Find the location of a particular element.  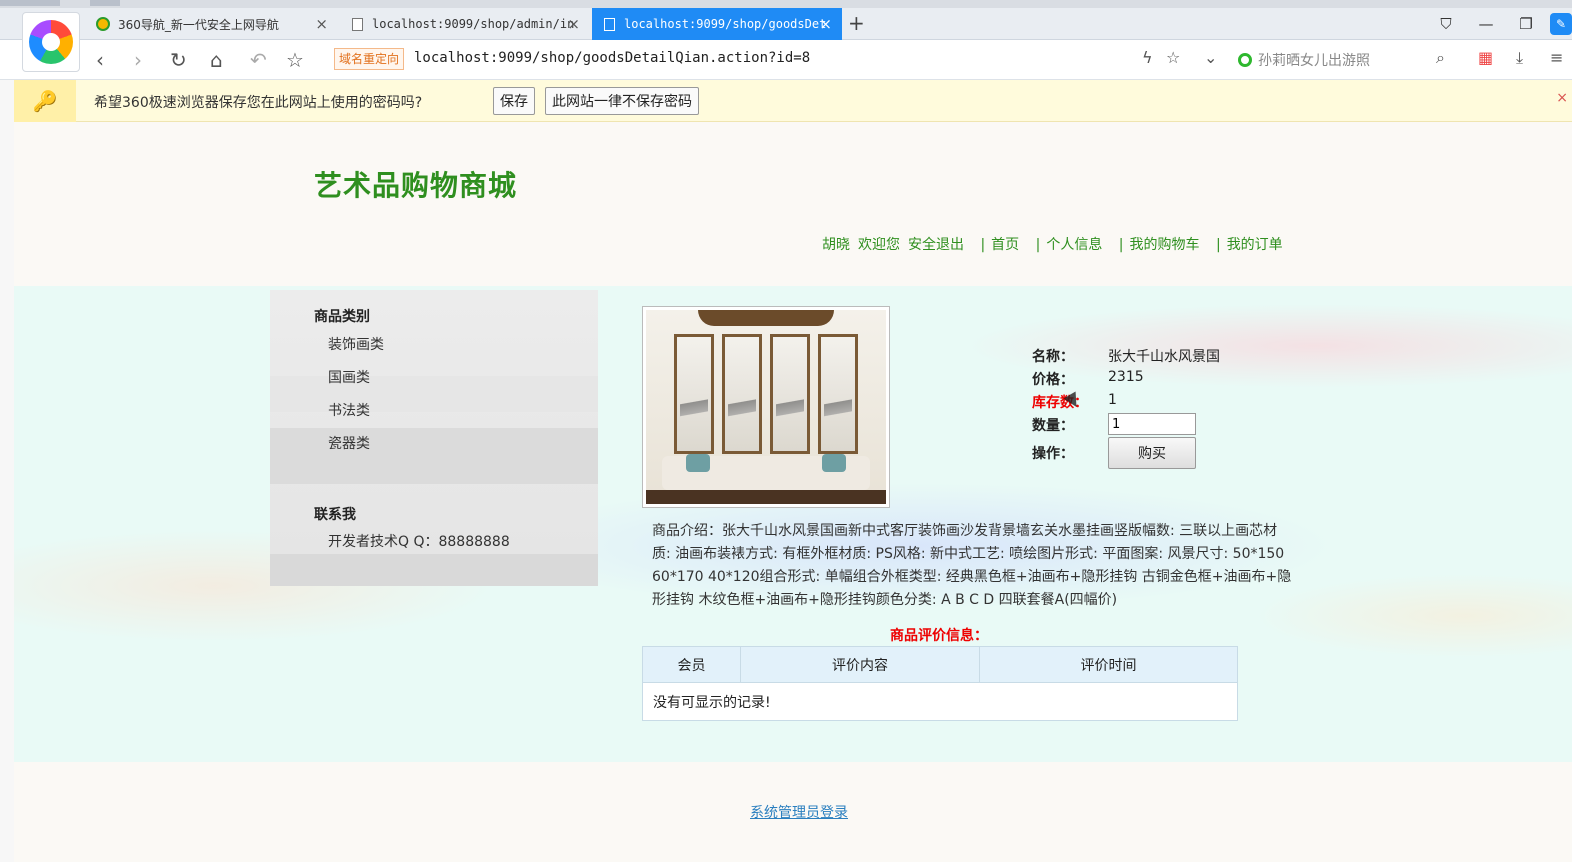

redirect-badge: 域名重定向 is located at coordinates (369, 59).